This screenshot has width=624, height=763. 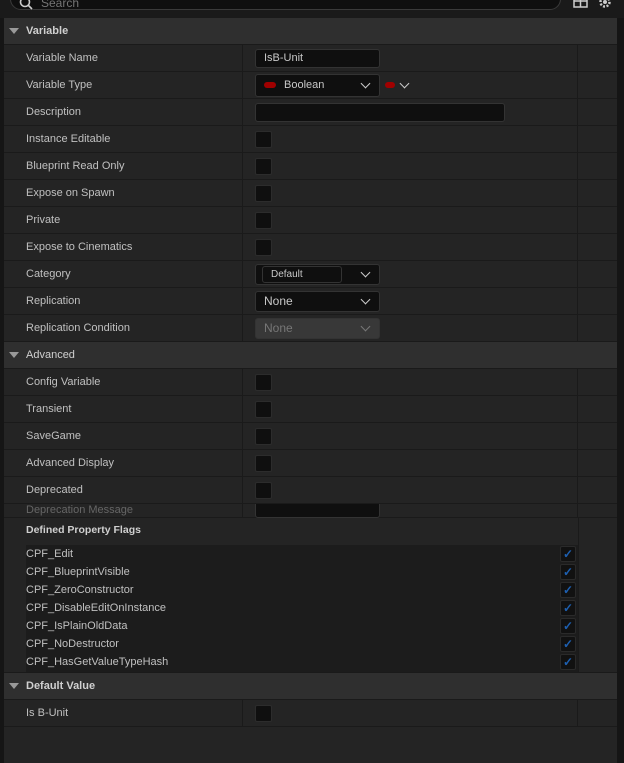 What do you see at coordinates (310, 193) in the screenshot?
I see `row-expose-on-spawn: Expose on Spawn` at bounding box center [310, 193].